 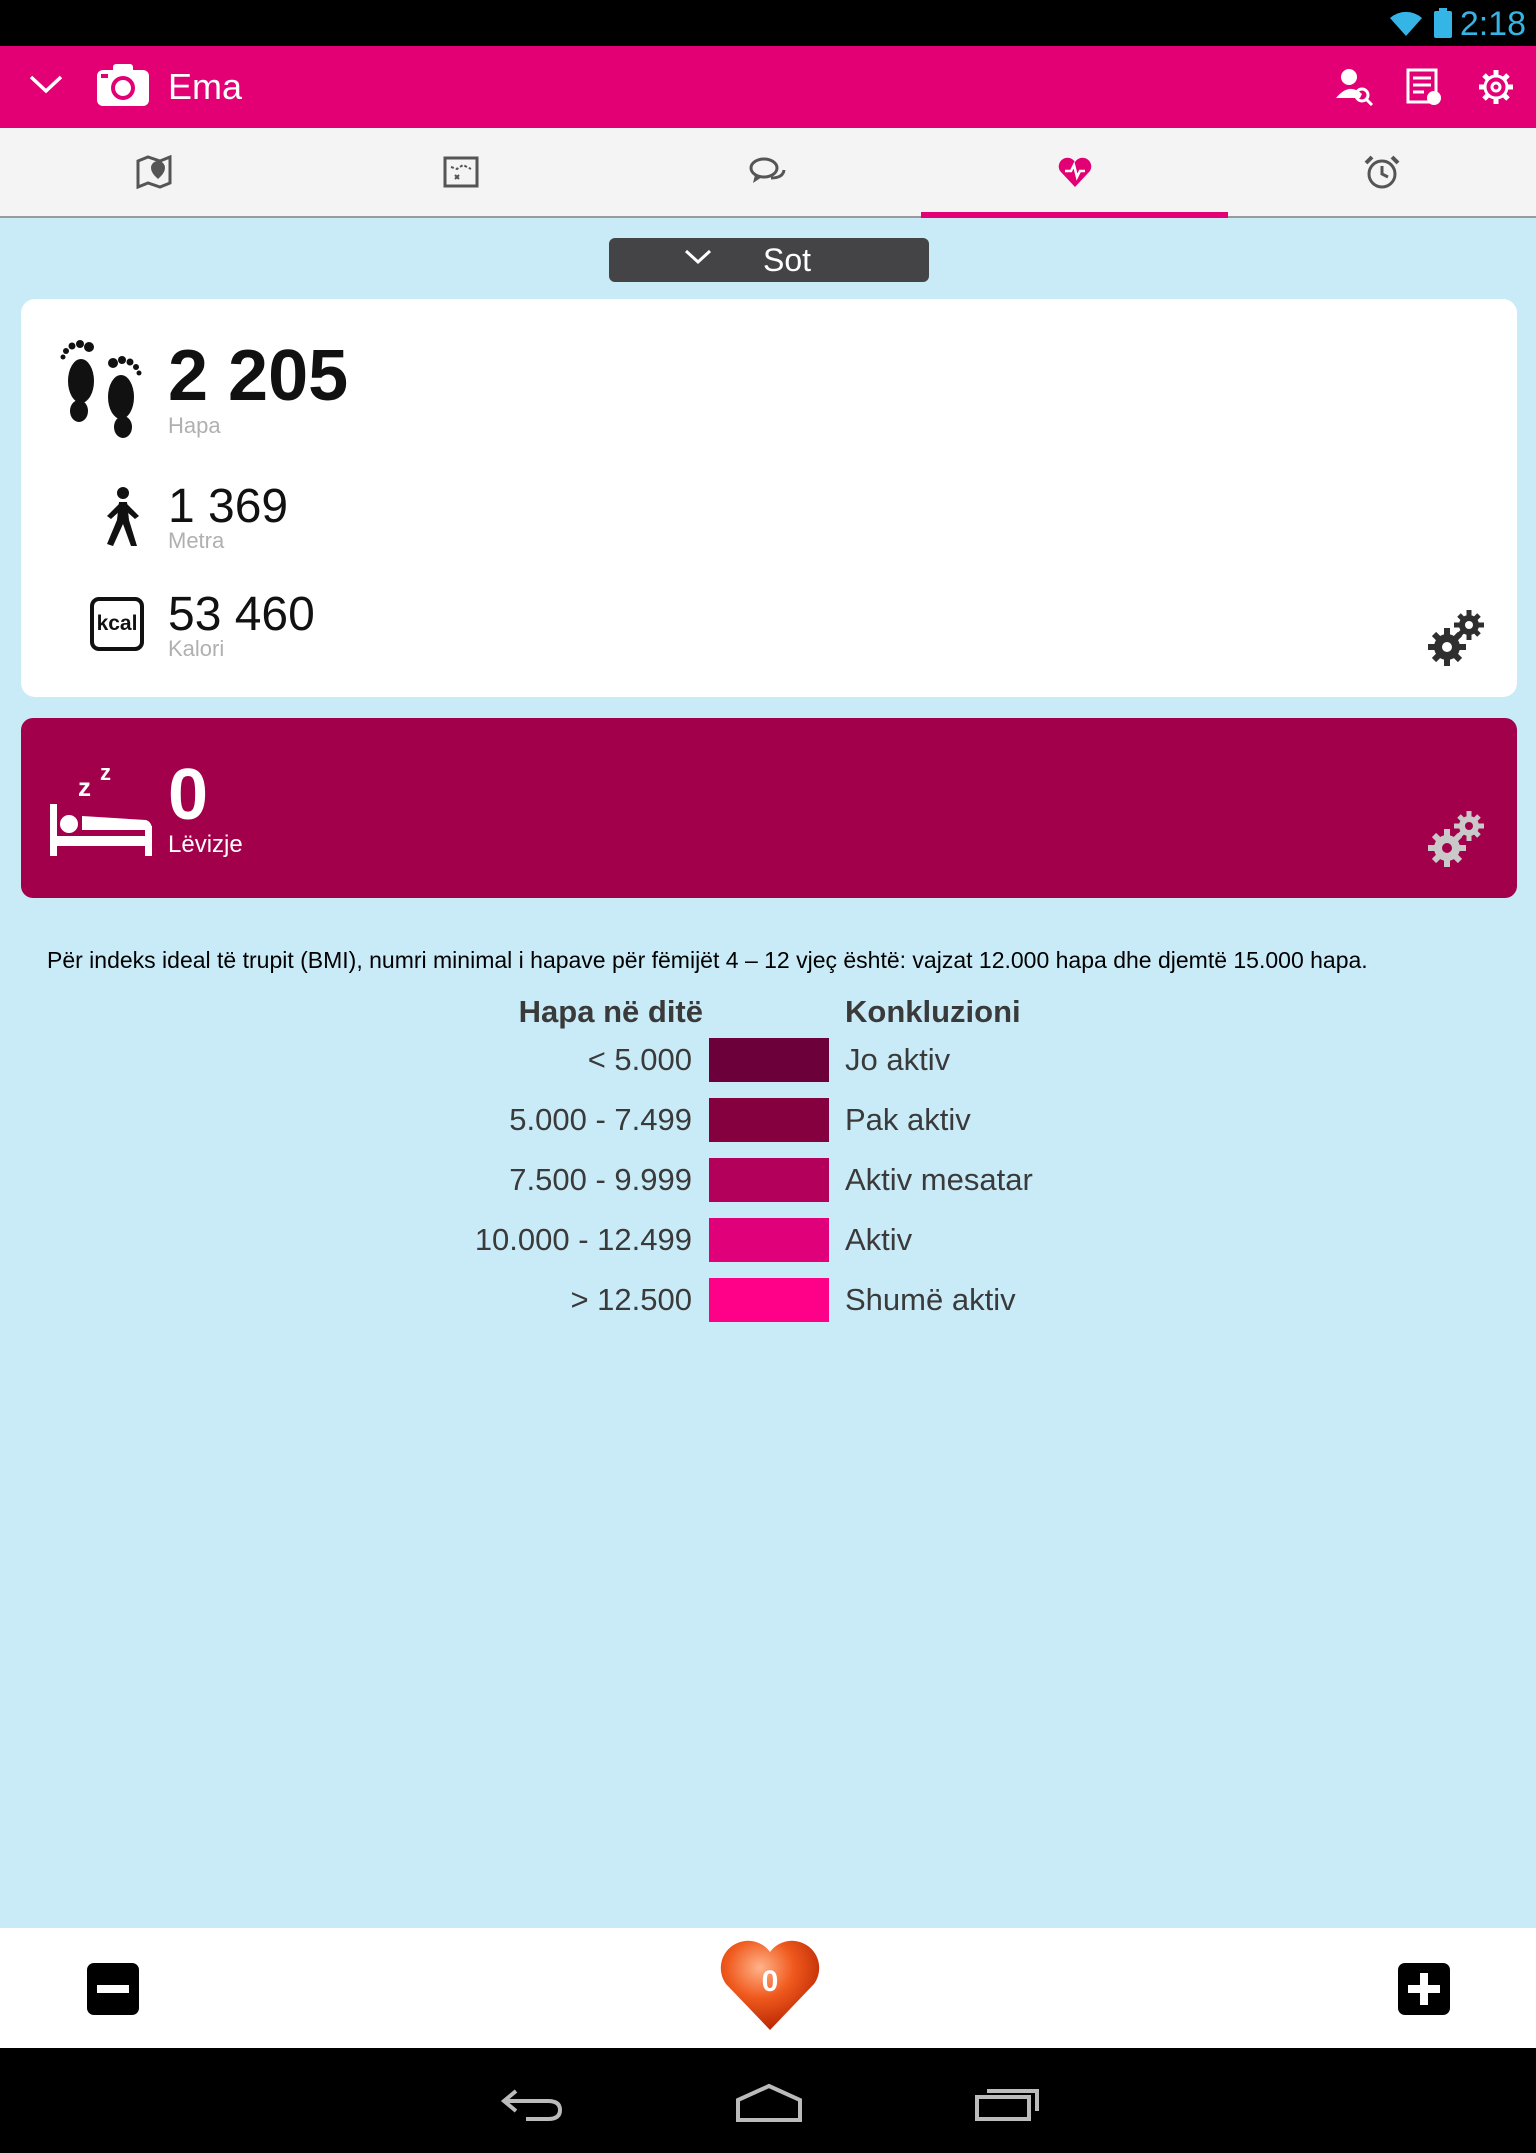 What do you see at coordinates (600, 1119) in the screenshot?
I see `legend-range: 5.000 - 7.499` at bounding box center [600, 1119].